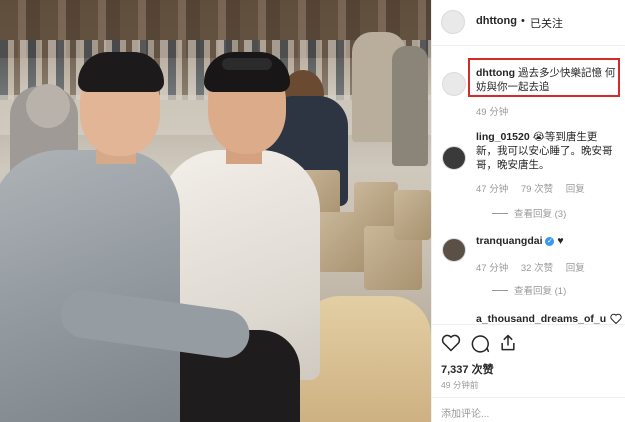 The width and height of the screenshot is (625, 422). Describe the element at coordinates (492, 112) in the screenshot. I see `comment-time: 49 分钟` at that location.